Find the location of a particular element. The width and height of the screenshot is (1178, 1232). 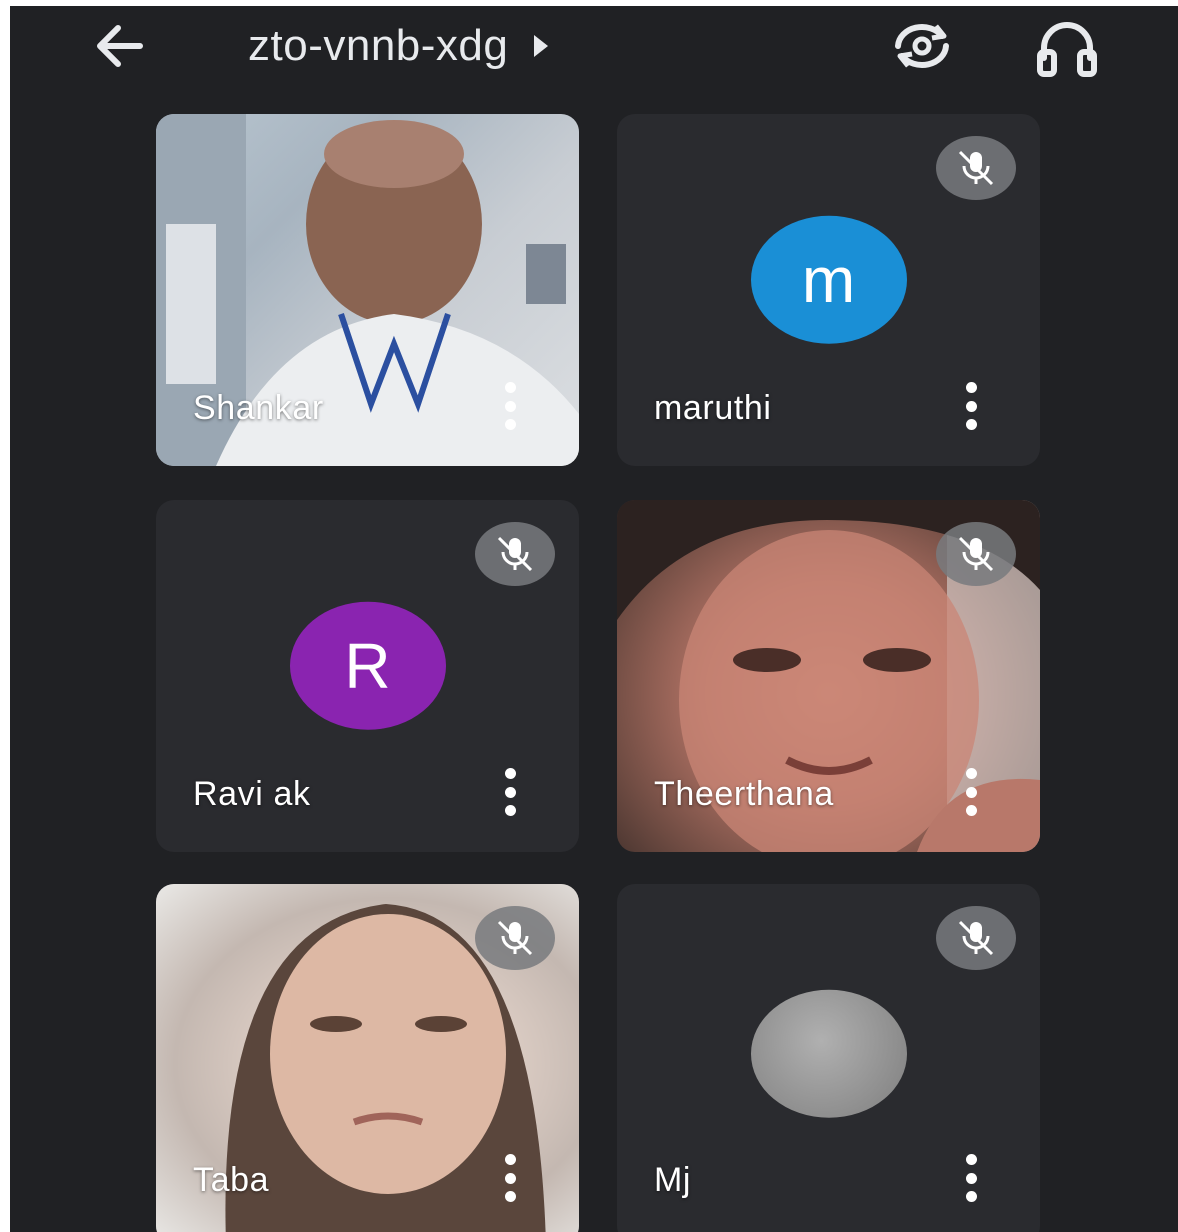

switch-camera-button is located at coordinates (922, 46).